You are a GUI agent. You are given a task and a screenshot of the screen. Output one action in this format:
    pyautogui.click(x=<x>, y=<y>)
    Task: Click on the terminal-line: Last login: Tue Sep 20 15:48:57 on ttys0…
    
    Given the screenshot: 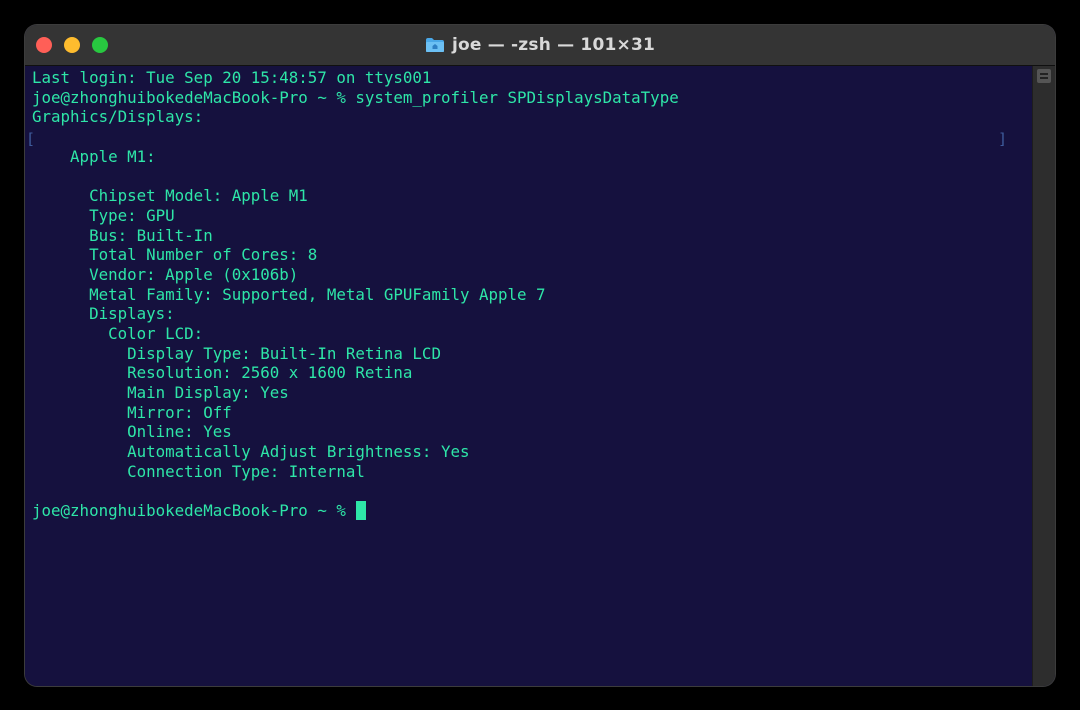 What is the action you would take?
    pyautogui.click(x=232, y=77)
    